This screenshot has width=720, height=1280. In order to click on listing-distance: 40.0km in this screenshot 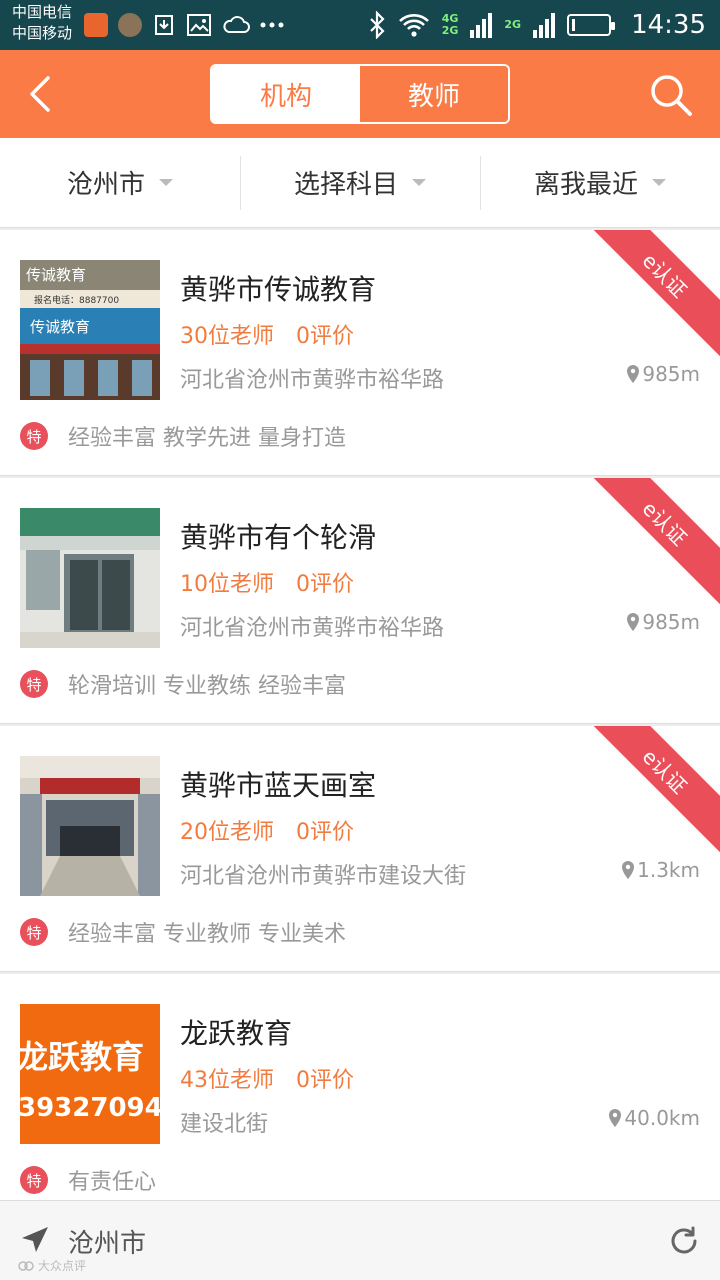, I will do `click(654, 1118)`.